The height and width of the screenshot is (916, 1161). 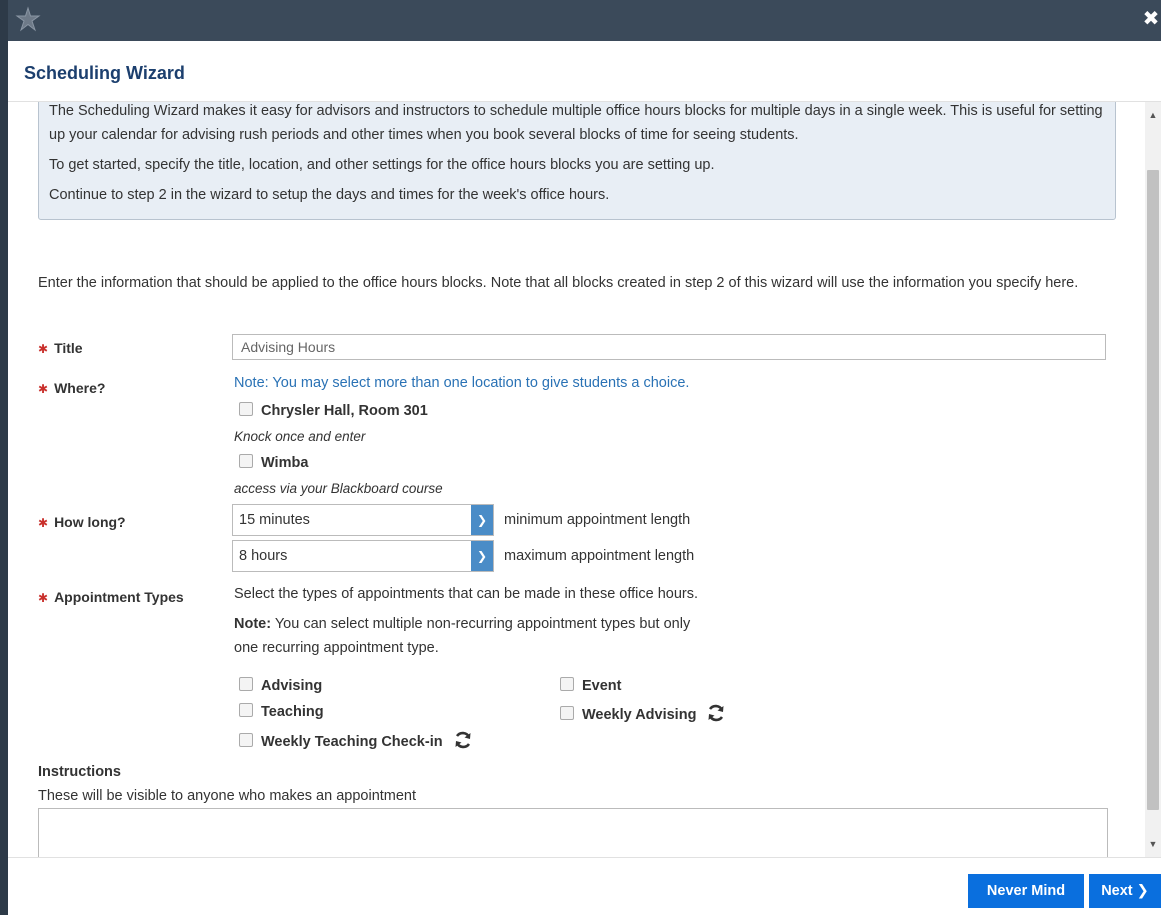 I want to click on location-option: Wimba, so click(x=273, y=462).